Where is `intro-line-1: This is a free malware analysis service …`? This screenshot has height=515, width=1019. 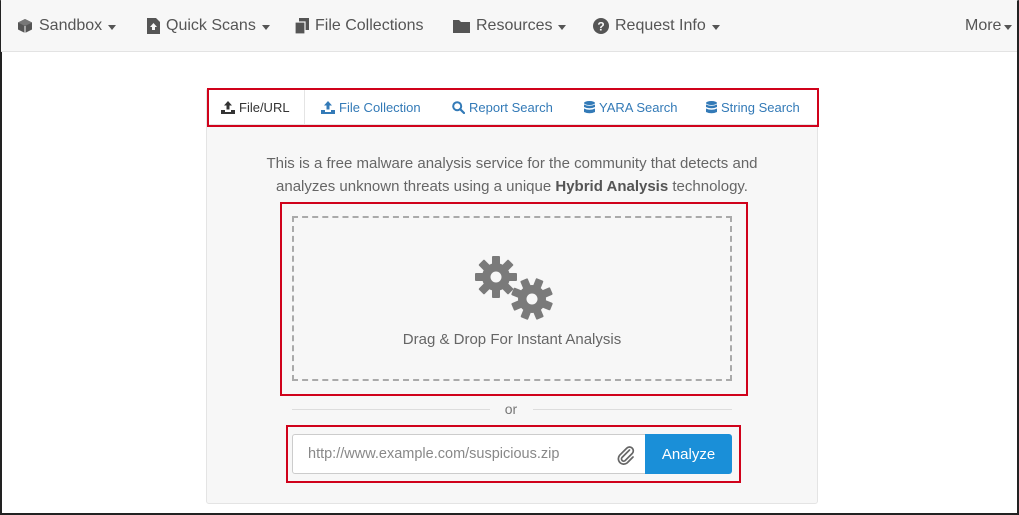 intro-line-1: This is a free malware analysis service … is located at coordinates (512, 163).